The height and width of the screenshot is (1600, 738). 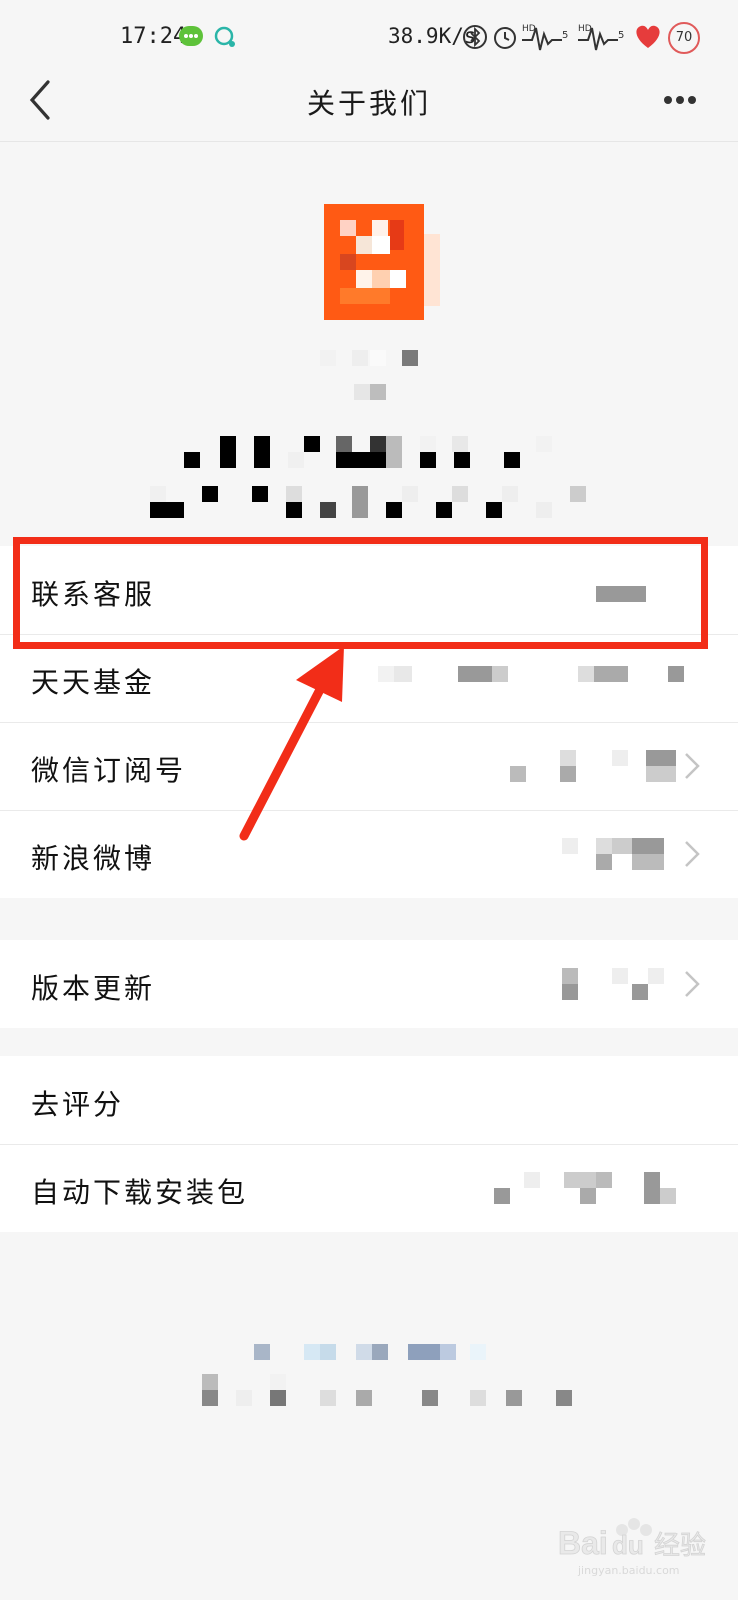 I want to click on row-label: 新浪微博, so click(x=93, y=858).